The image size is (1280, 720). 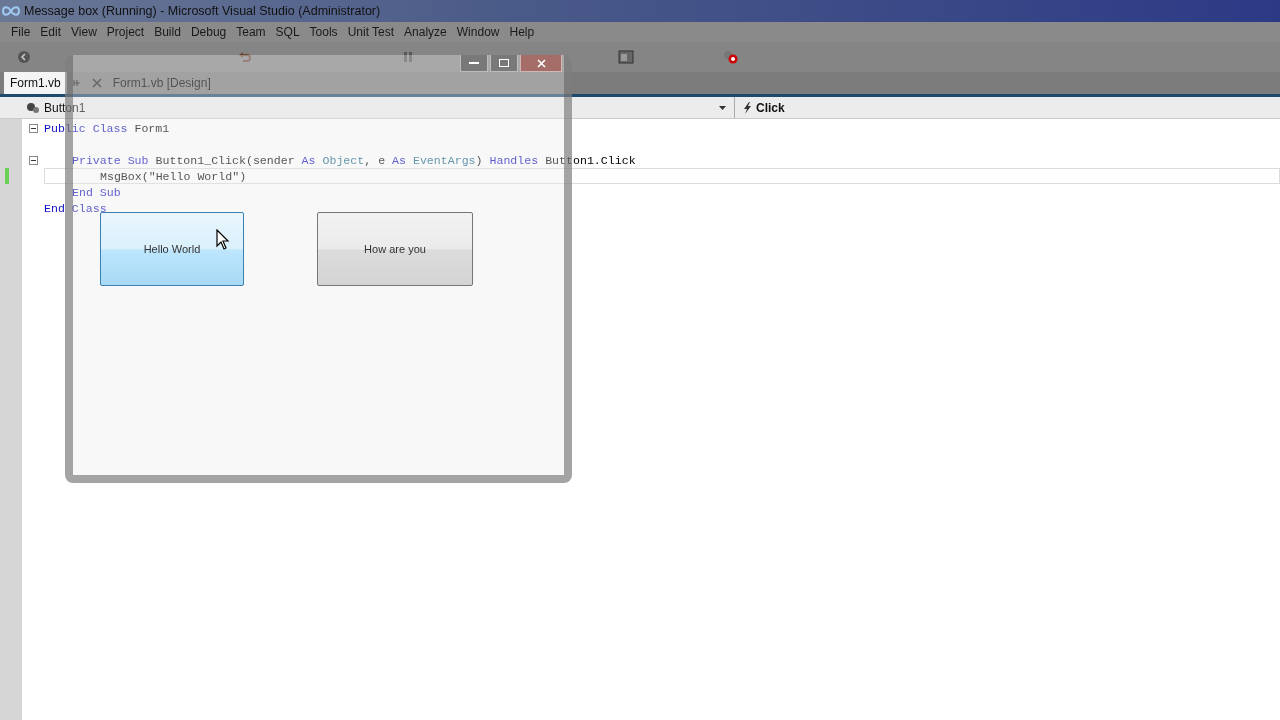 What do you see at coordinates (202, 11) in the screenshot?
I see `window-title: Message box (Running) - Microsoft Visual Studio (Administrator)` at bounding box center [202, 11].